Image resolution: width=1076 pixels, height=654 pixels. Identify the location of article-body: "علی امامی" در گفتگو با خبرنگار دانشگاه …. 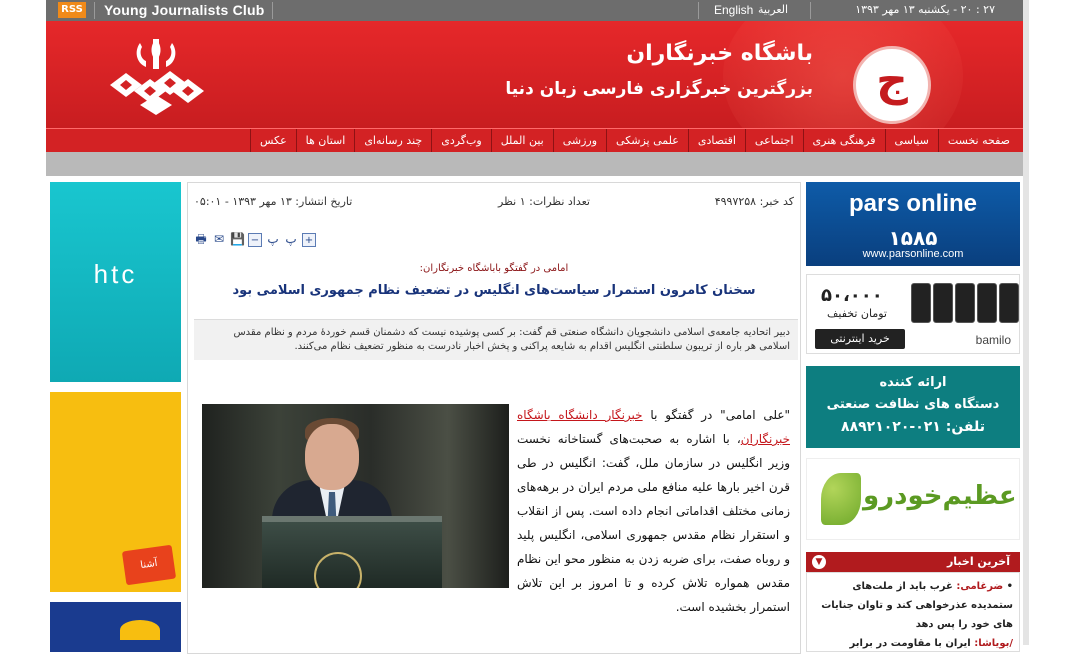
(653, 511).